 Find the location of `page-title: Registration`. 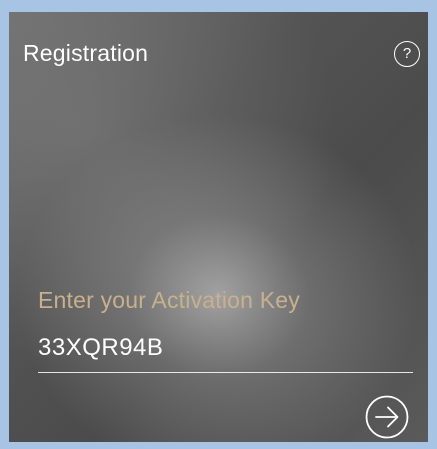

page-title: Registration is located at coordinates (86, 53).